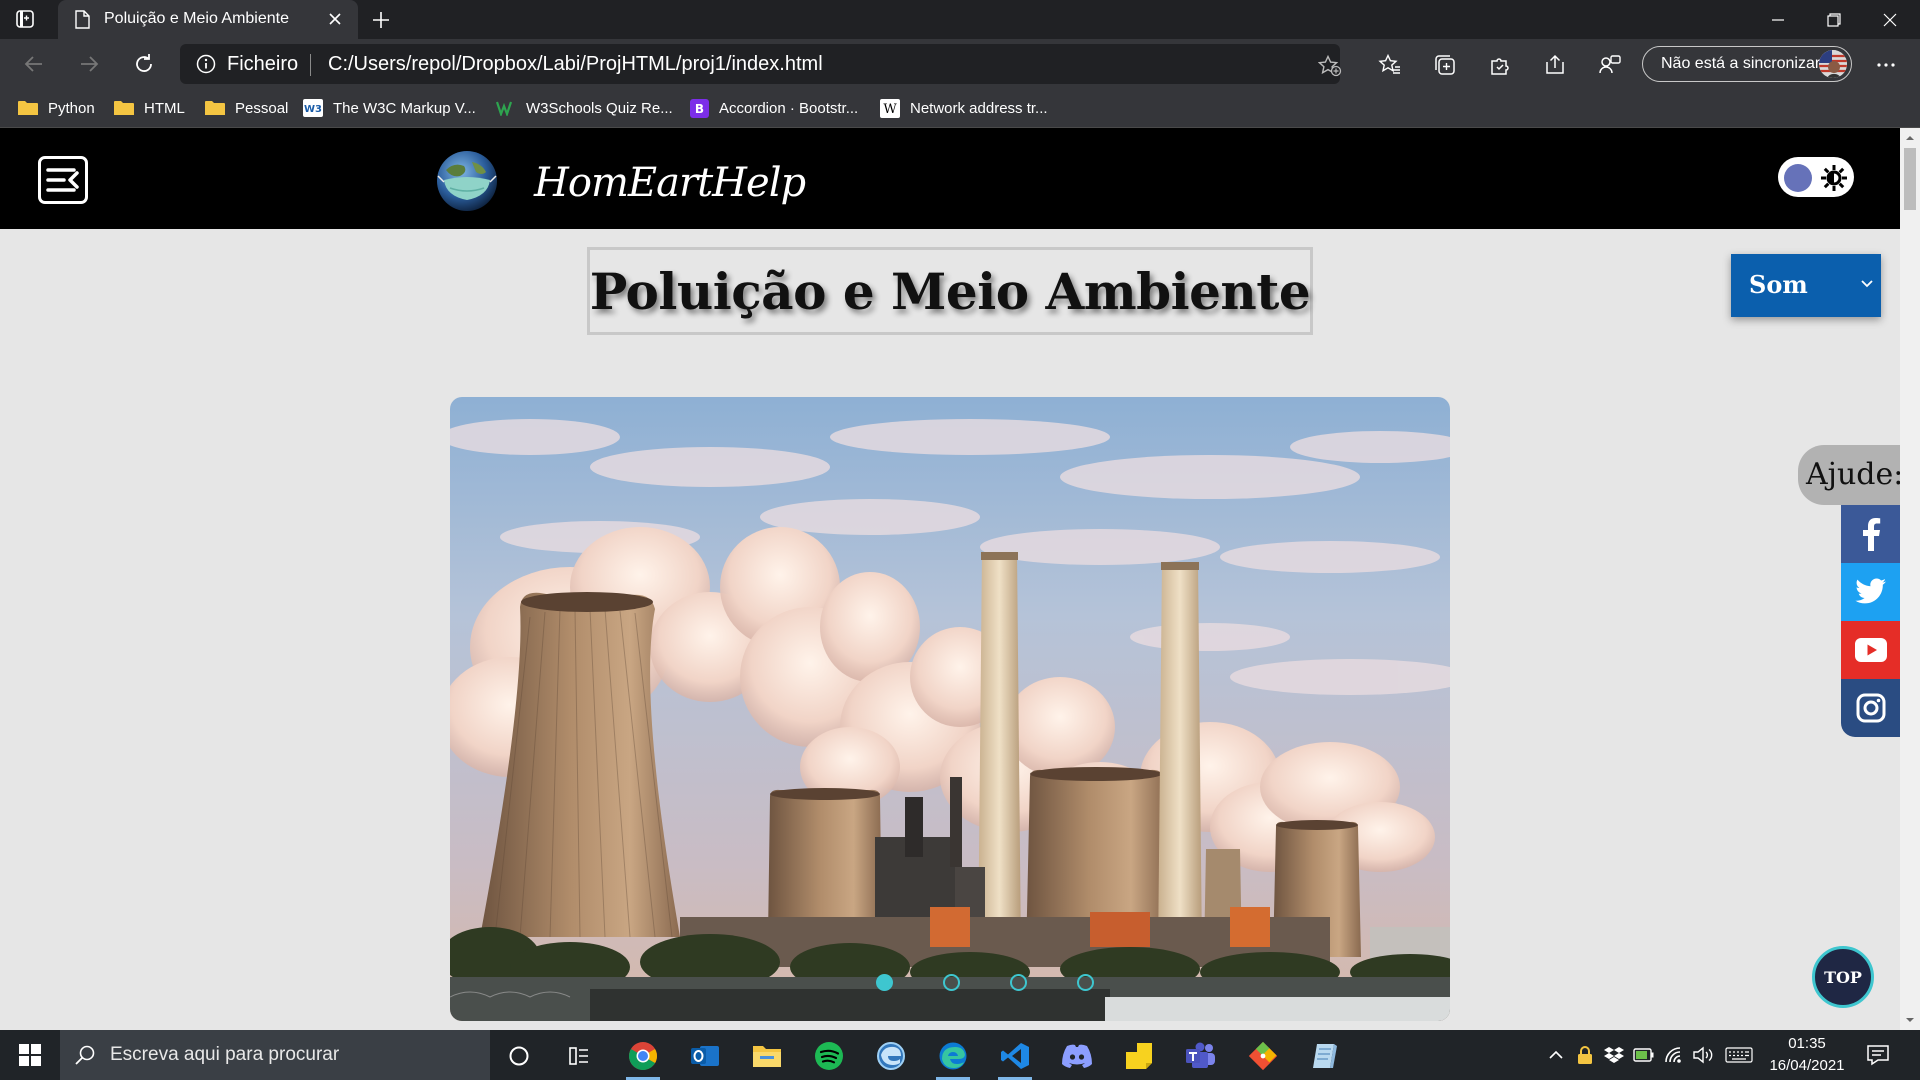 This screenshot has width=1920, height=1080. I want to click on facebook-icon, so click(1871, 534).